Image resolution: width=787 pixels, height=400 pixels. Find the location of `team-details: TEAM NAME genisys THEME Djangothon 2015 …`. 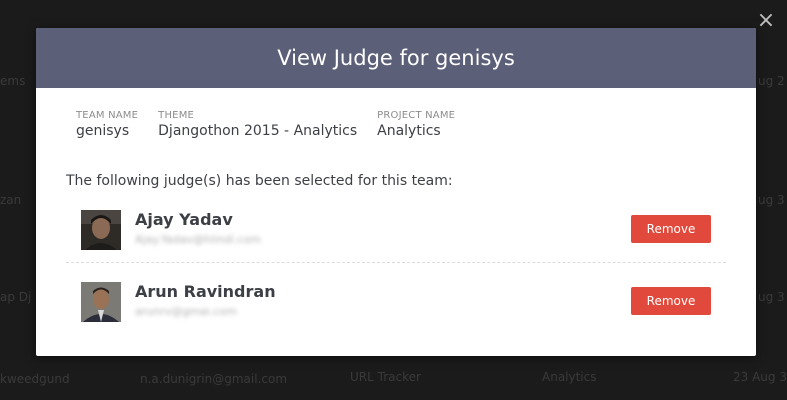

team-details: TEAM NAME genisys THEME Djangothon 2015 … is located at coordinates (275, 124).